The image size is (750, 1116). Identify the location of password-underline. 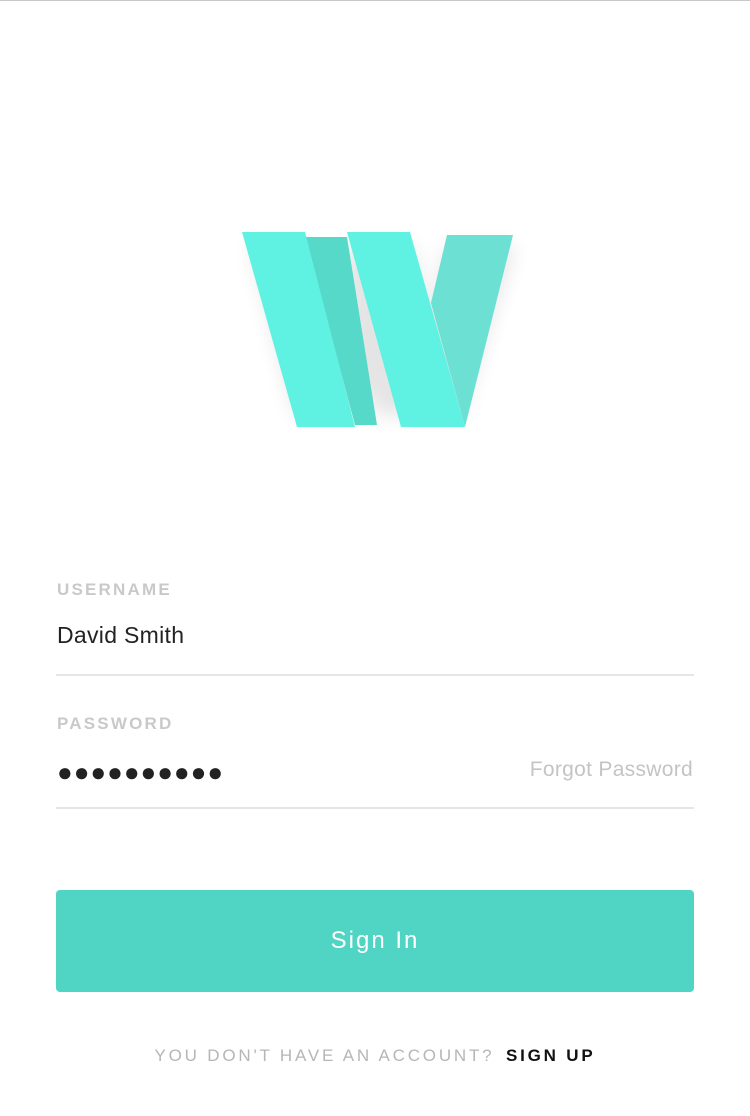
(375, 808).